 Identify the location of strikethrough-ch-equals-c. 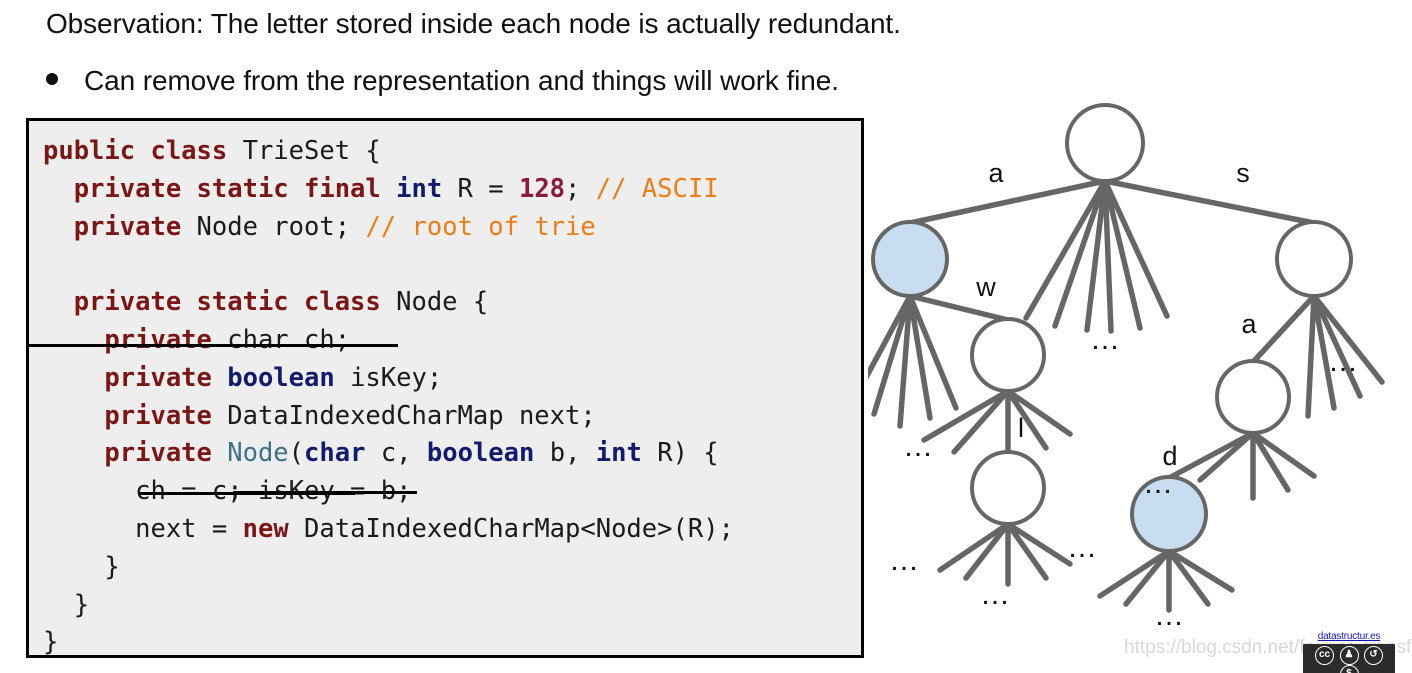
(247, 493).